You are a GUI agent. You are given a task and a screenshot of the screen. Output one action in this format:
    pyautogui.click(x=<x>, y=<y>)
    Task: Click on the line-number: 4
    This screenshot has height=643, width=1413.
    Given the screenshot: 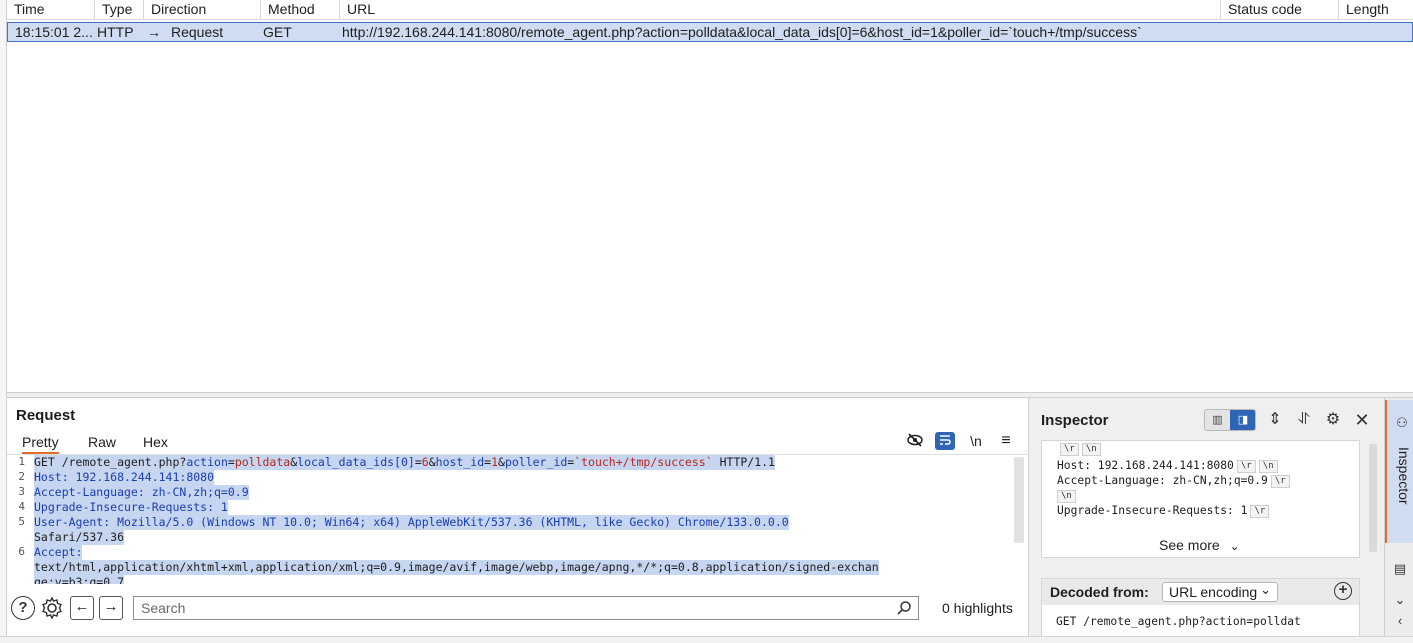 What is the action you would take?
    pyautogui.click(x=21, y=506)
    